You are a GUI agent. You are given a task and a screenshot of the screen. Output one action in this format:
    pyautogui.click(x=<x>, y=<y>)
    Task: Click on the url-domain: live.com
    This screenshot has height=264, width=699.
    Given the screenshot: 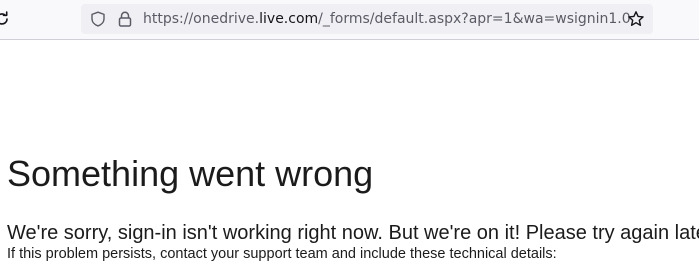 What is the action you would take?
    pyautogui.click(x=289, y=19)
    